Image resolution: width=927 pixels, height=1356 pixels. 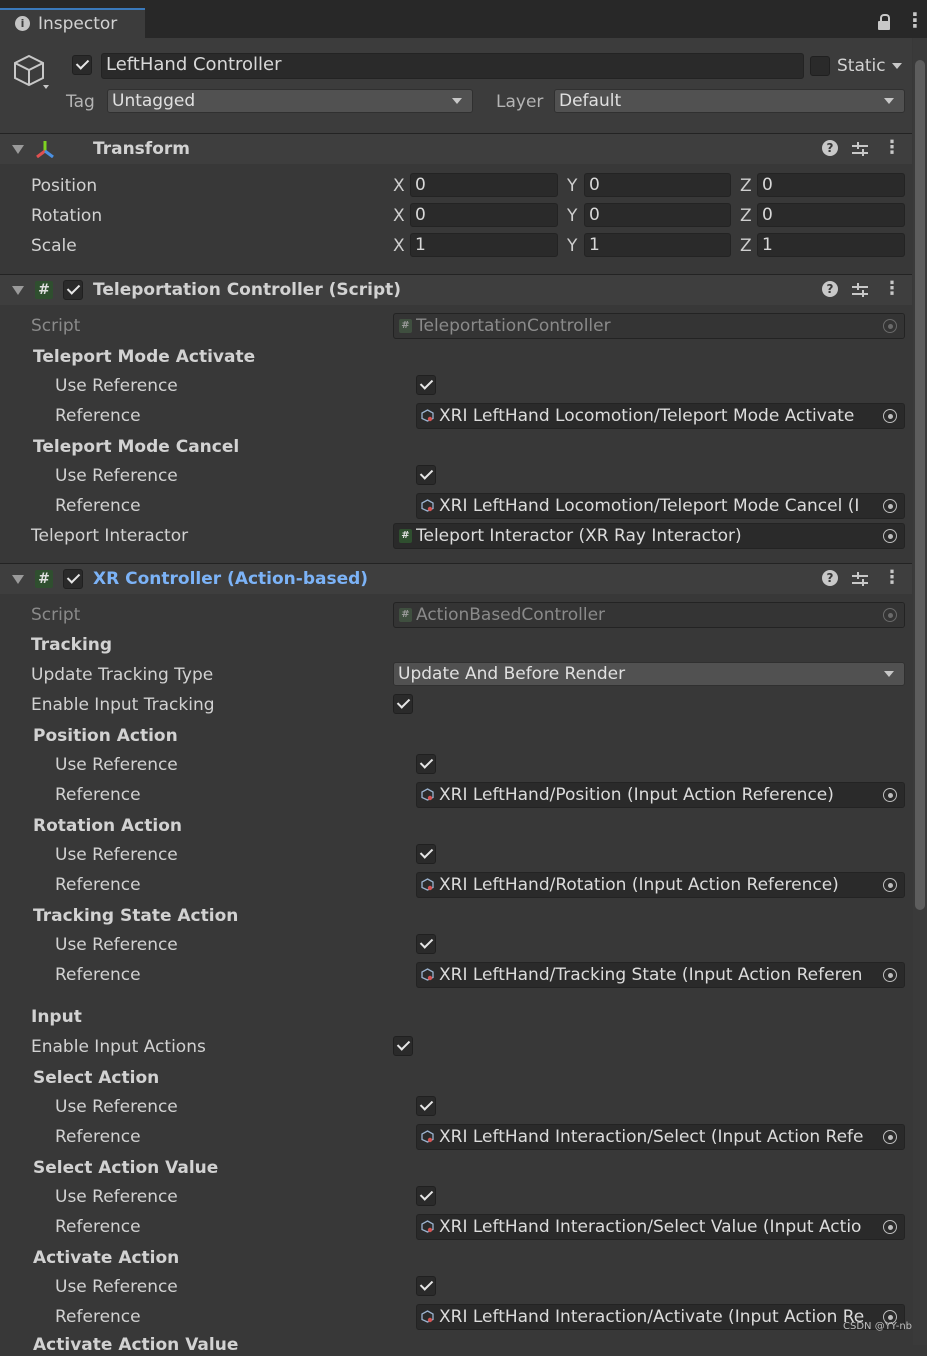 What do you see at coordinates (403, 1046) in the screenshot?
I see `enable-input-actions-checkbox` at bounding box center [403, 1046].